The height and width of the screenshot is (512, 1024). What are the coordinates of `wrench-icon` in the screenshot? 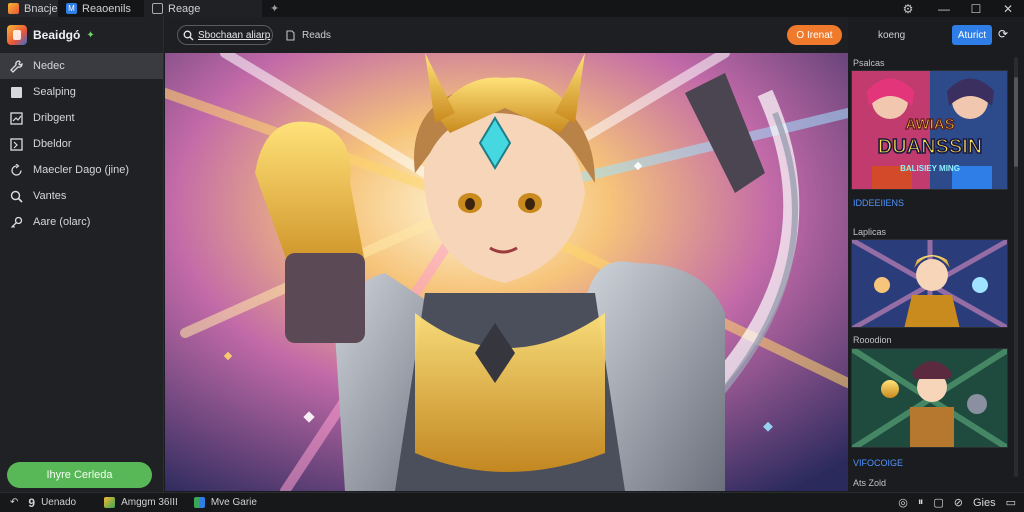 It's located at (16, 66).